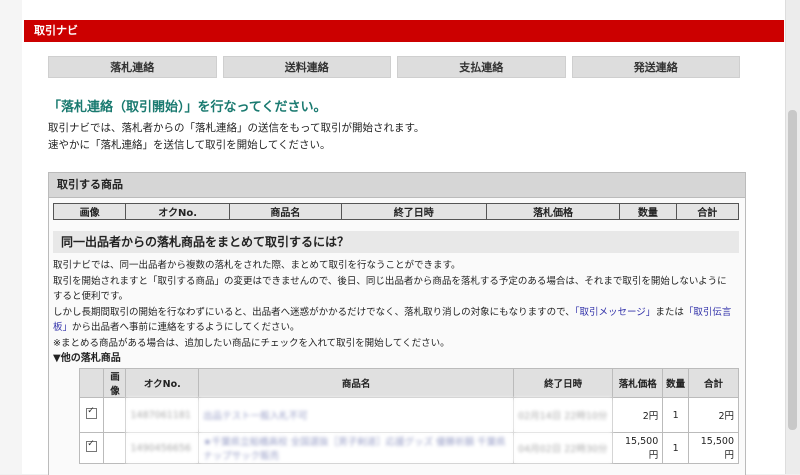 The width and height of the screenshot is (800, 475). Describe the element at coordinates (669, 312) in the screenshot. I see `explanation-text: または` at that location.